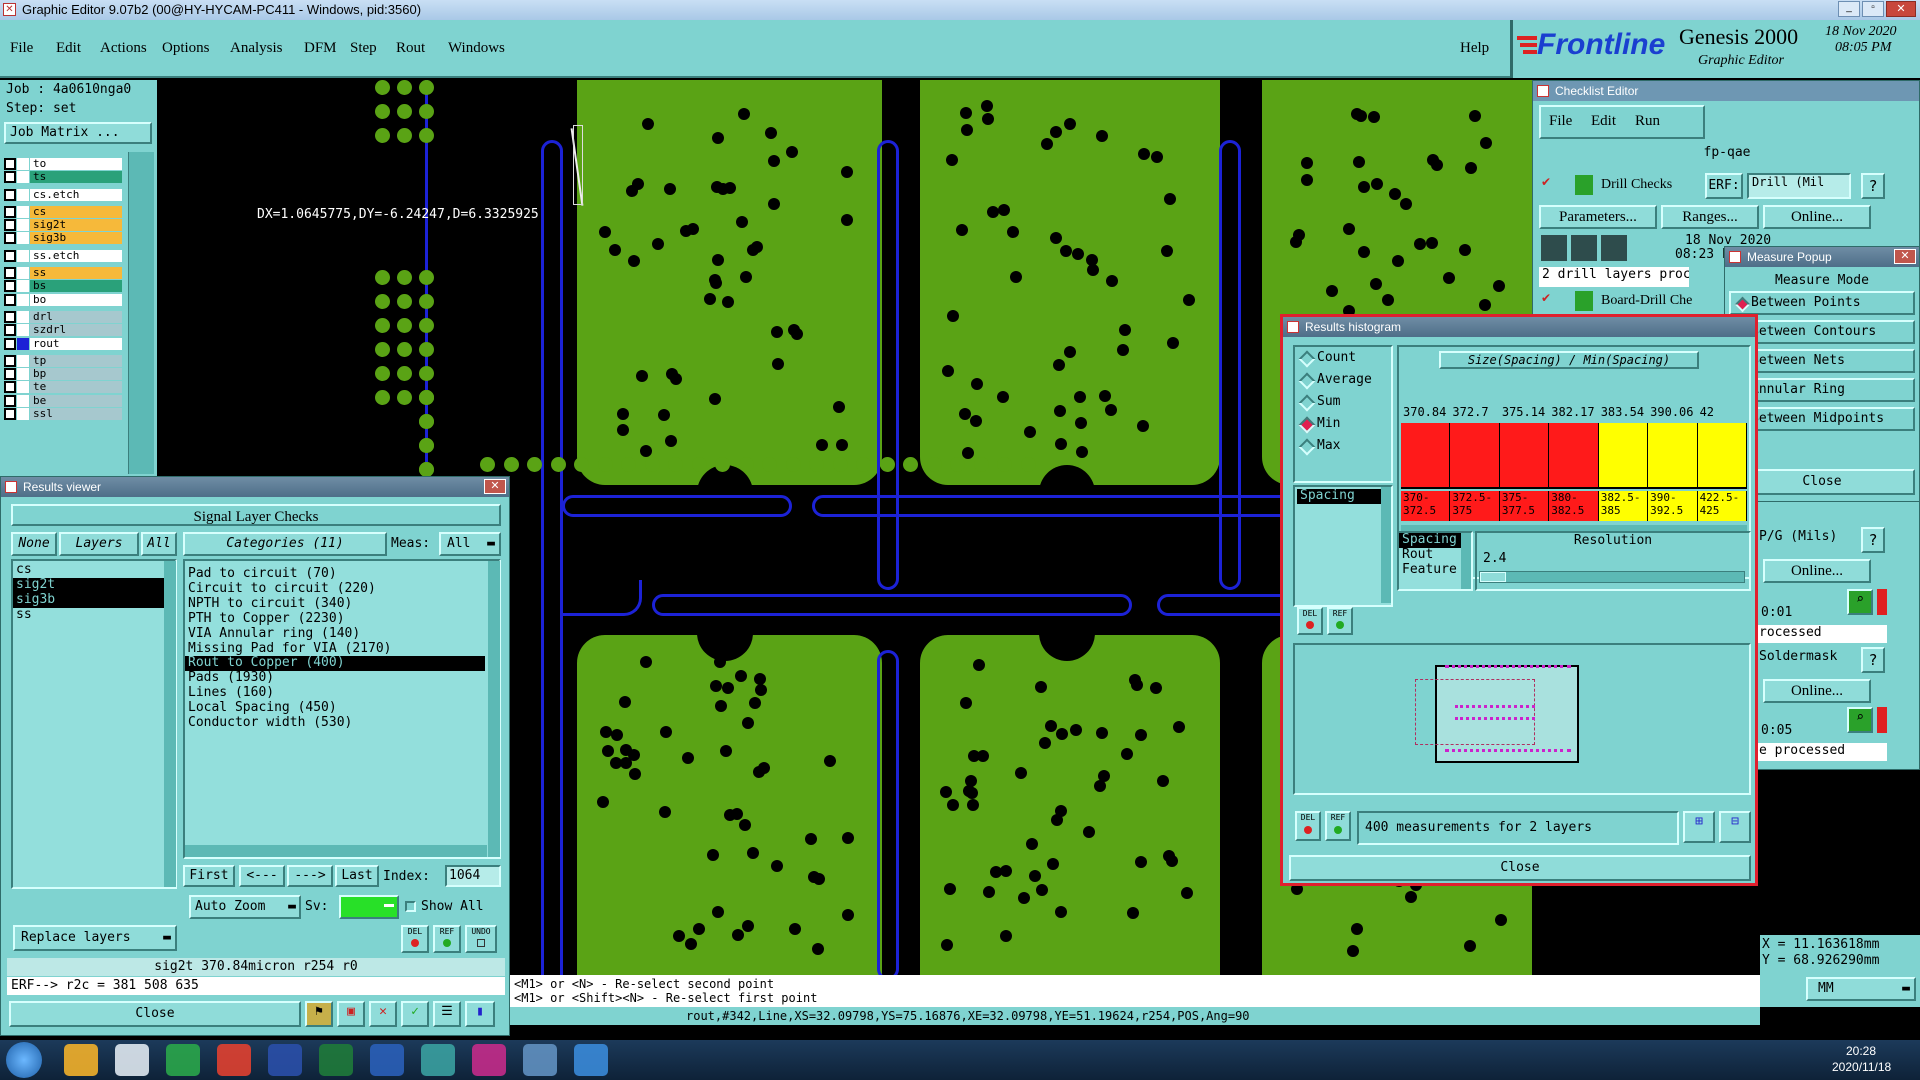  Describe the element at coordinates (63, 400) in the screenshot. I see `layer-row: be` at that location.